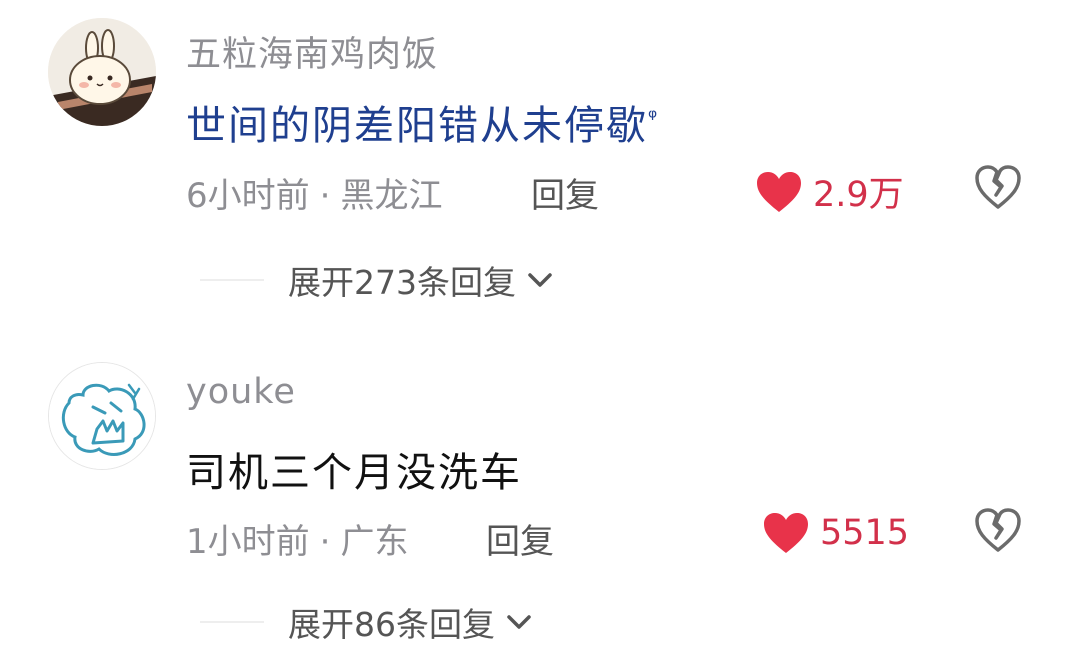 The height and width of the screenshot is (658, 1080). I want to click on like-button: 5515, so click(835, 533).